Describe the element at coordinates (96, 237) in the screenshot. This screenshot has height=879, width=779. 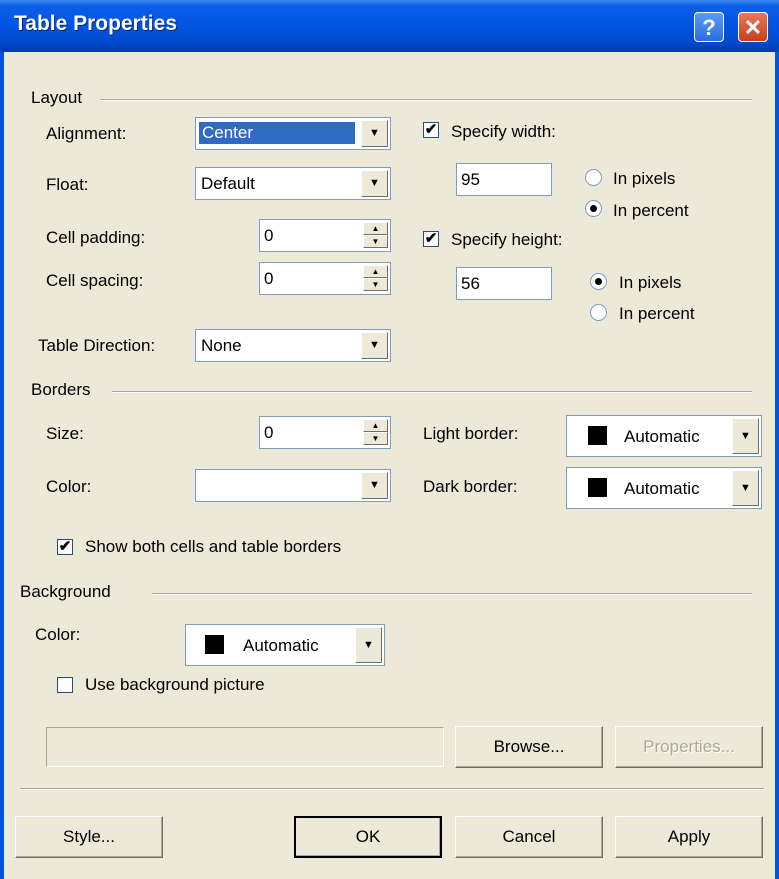
I see `cell-padding-label: Cell padding:` at that location.